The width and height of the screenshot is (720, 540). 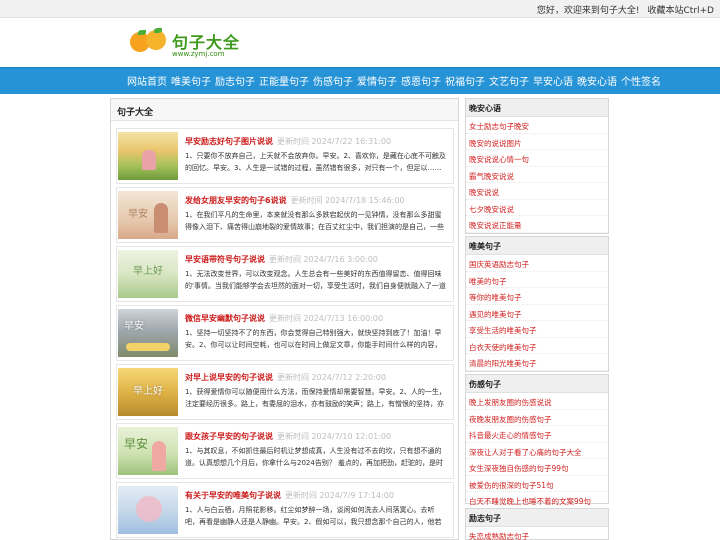 What do you see at coordinates (537, 246) in the screenshot?
I see `sidebar-box-title: 唯美句子` at bounding box center [537, 246].